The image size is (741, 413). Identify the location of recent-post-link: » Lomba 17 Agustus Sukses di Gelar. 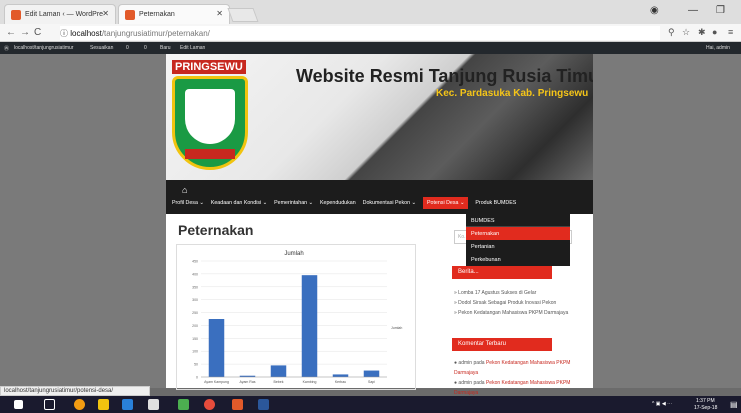
(511, 293).